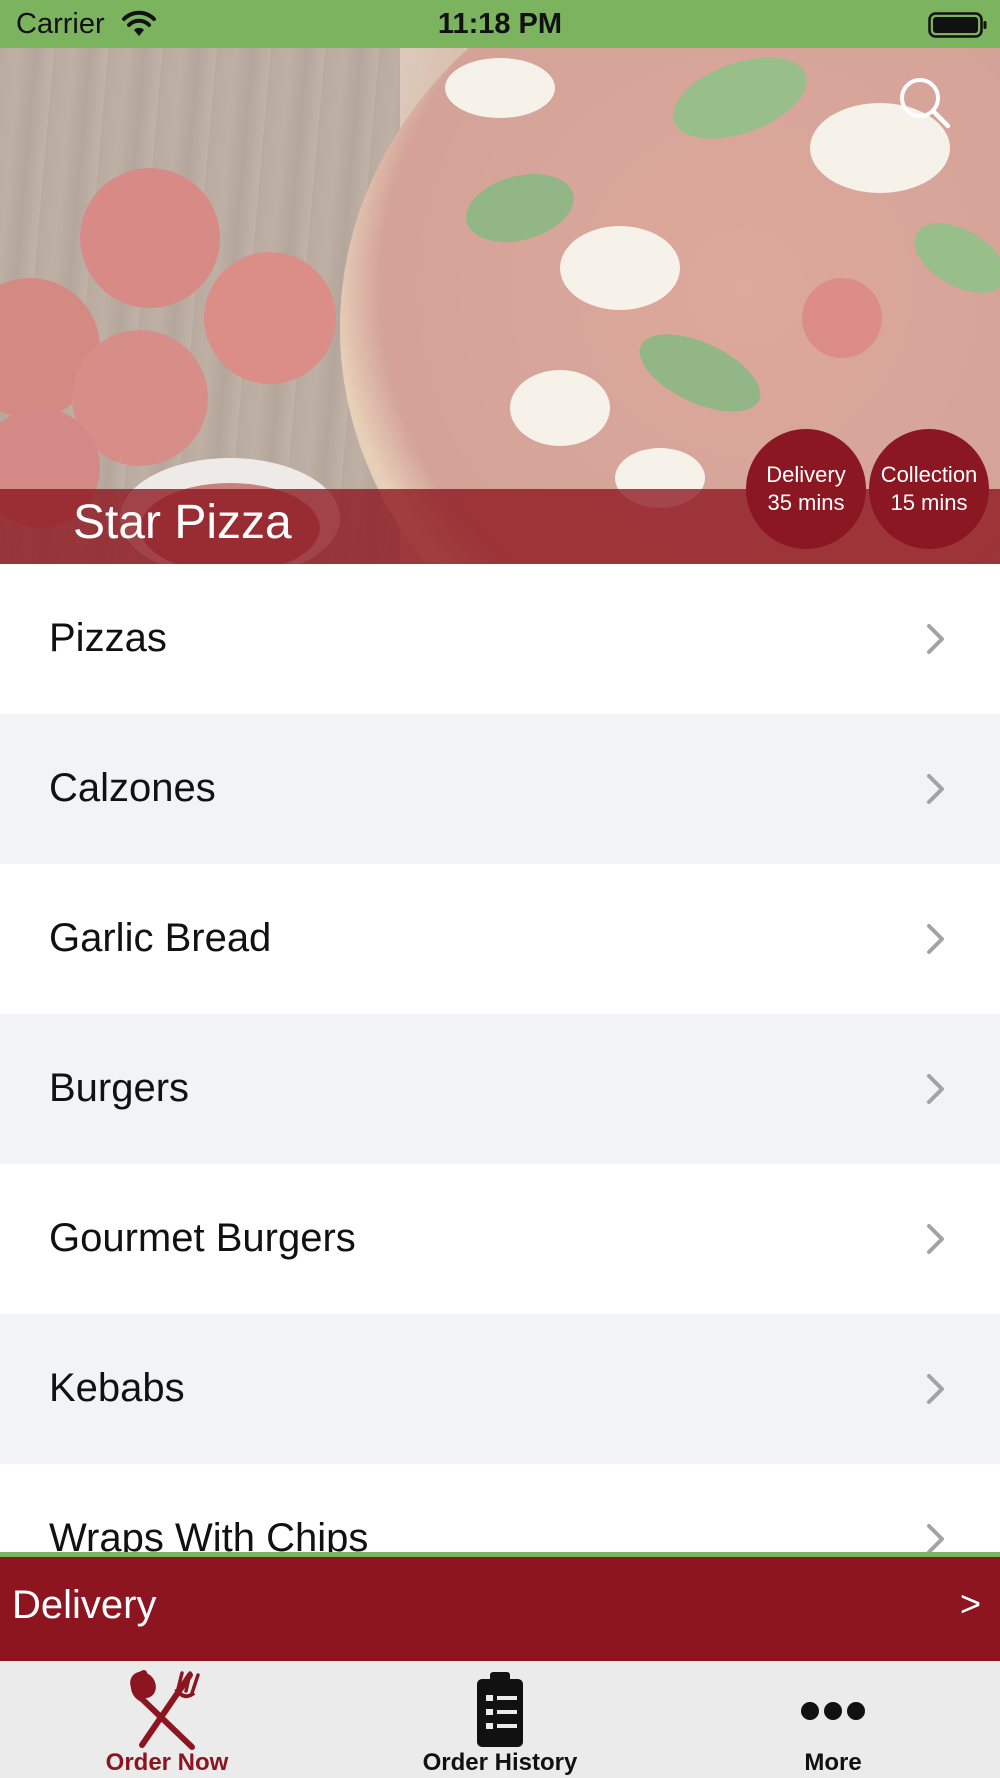 The height and width of the screenshot is (1778, 1000). I want to click on menu-item-gourmet-burgers: Gourmet Burgers, so click(500, 1239).